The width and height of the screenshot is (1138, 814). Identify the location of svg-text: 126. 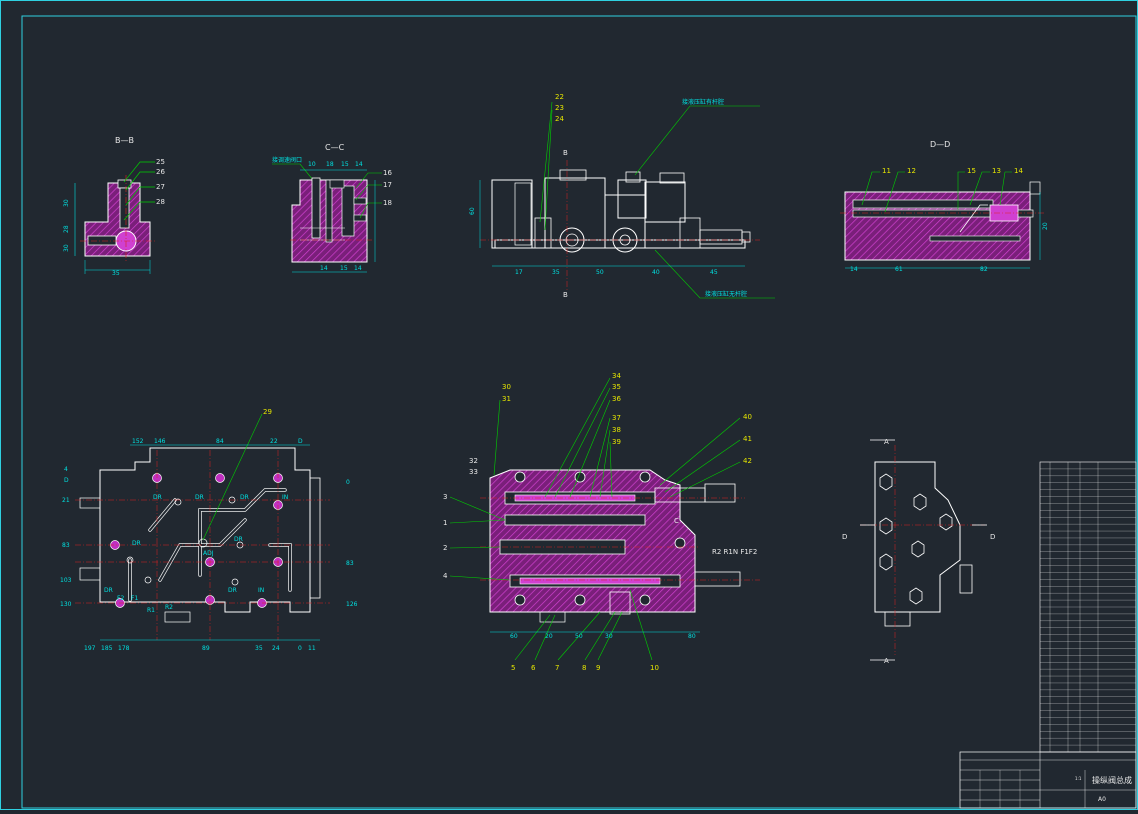
(352, 604).